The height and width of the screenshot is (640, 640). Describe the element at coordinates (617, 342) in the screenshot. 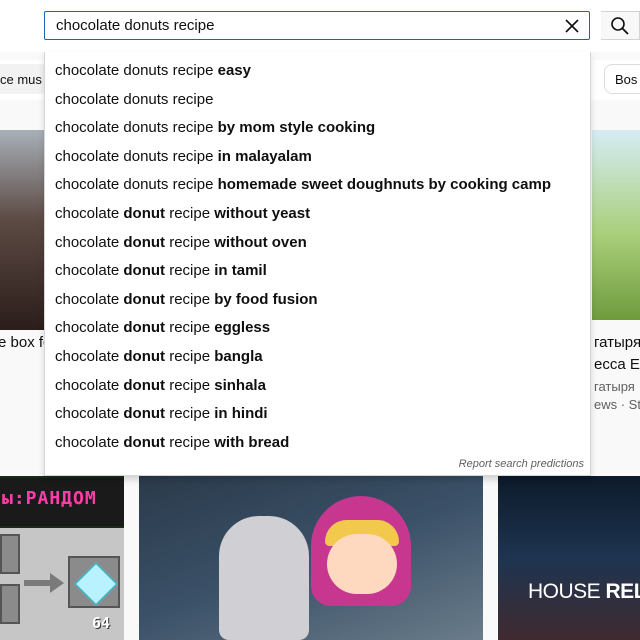

I see `video-title-right-line1: гатыря` at that location.